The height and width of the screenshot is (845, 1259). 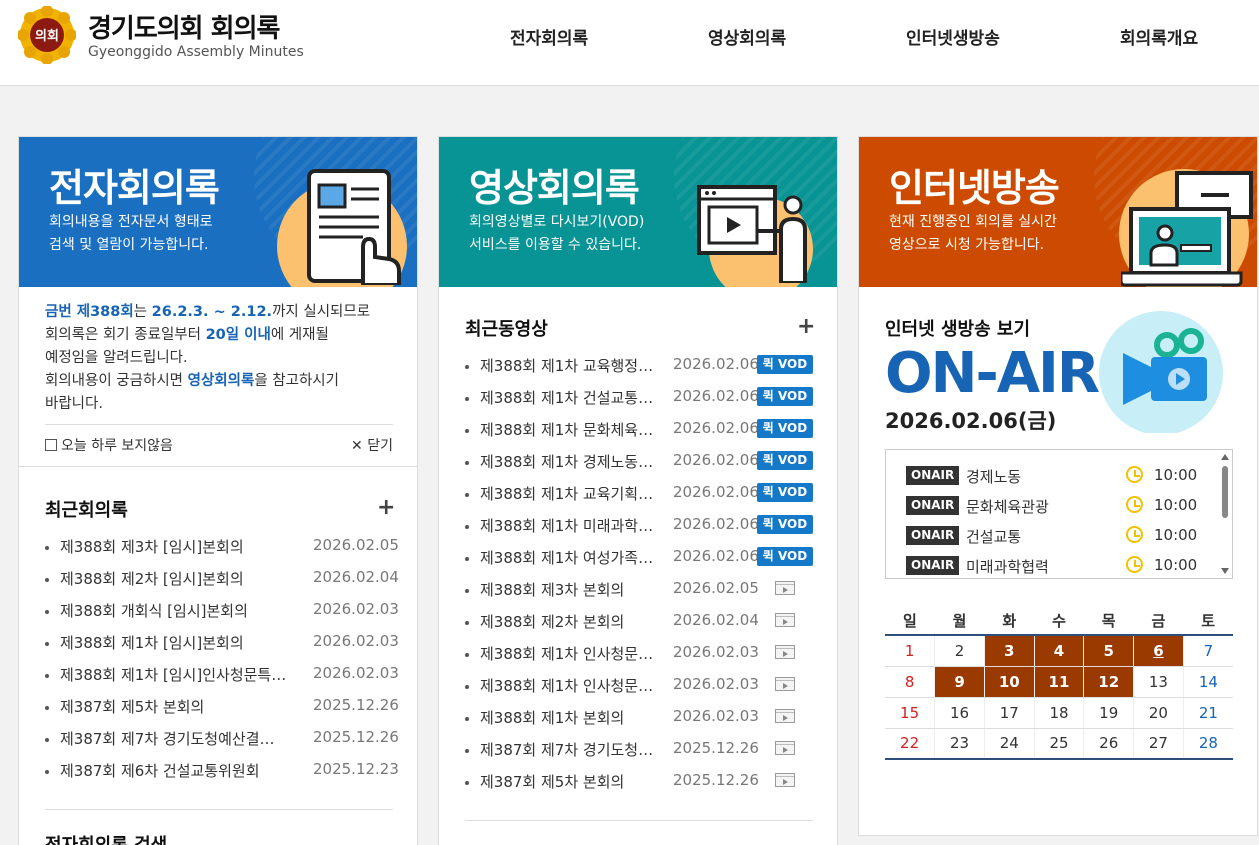 I want to click on minutes-item-title: 제388회 제1차 [임시]본회의, so click(x=178, y=642).